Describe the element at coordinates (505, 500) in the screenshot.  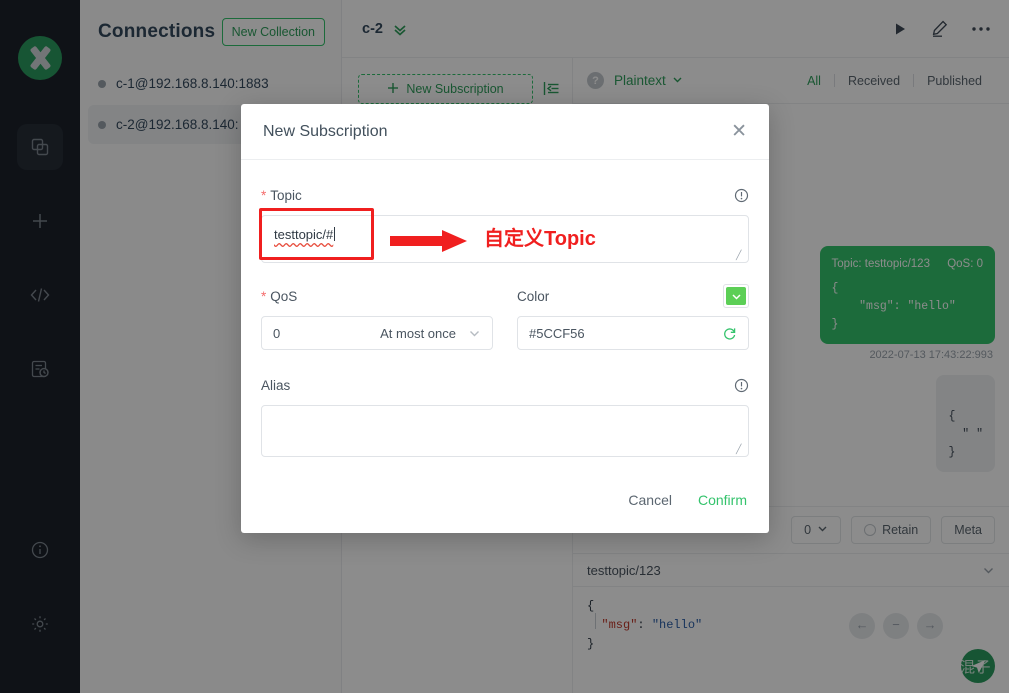
I see `dialog-footer: Cancel Confirm` at that location.